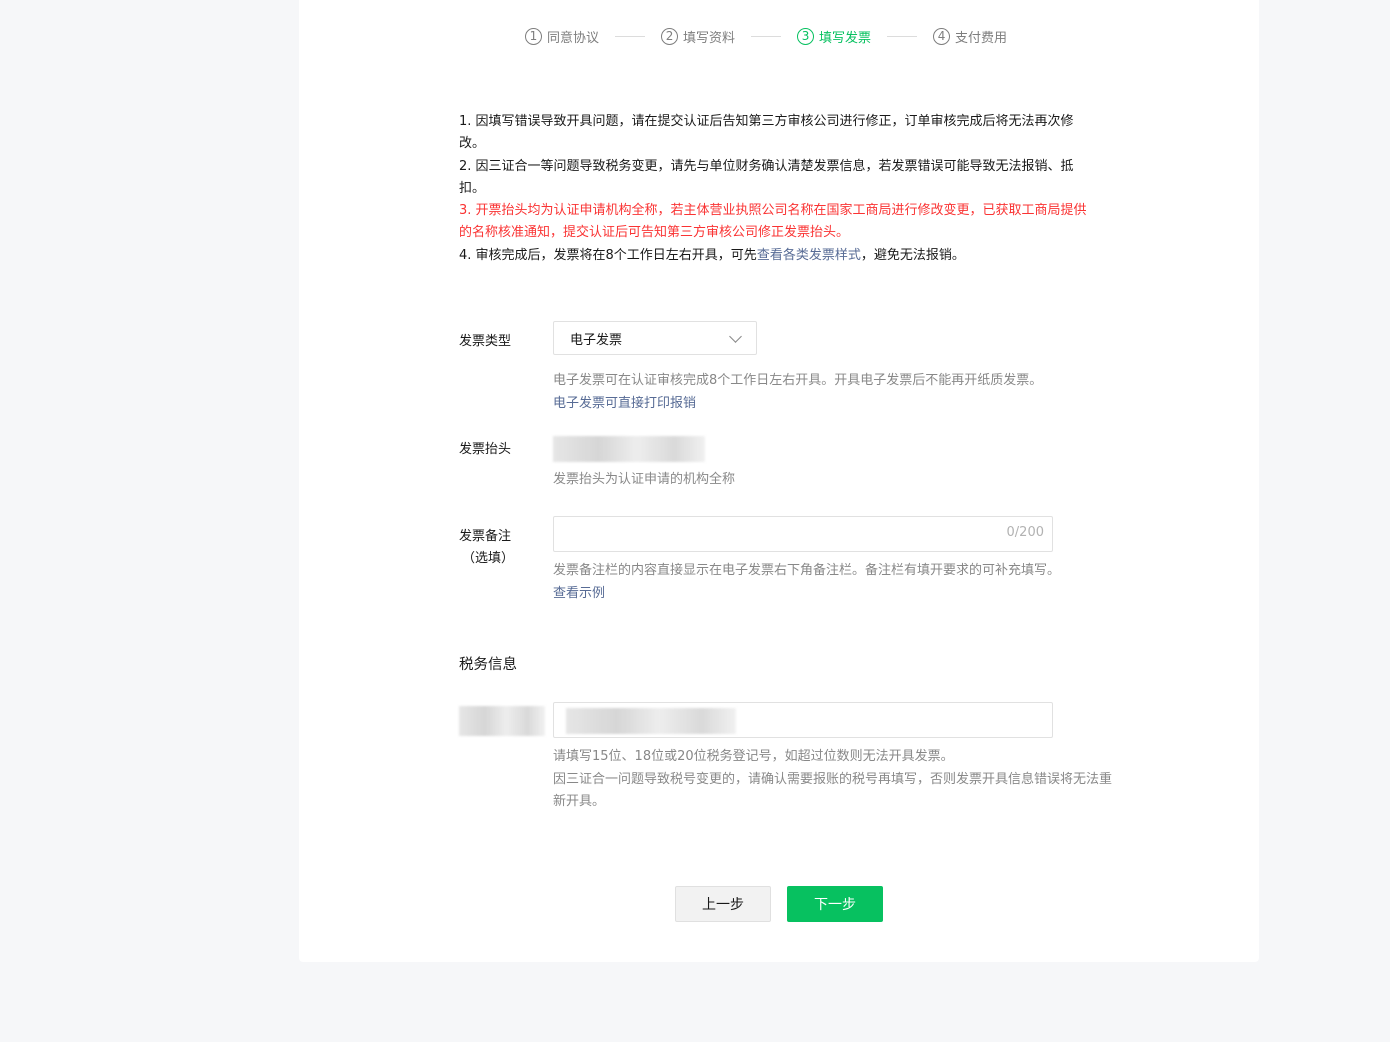 Image resolution: width=1390 pixels, height=1042 pixels. I want to click on progress-steps: 1 同意协议 2 填写资料 3 填写发票 4 支付费用, so click(766, 36).